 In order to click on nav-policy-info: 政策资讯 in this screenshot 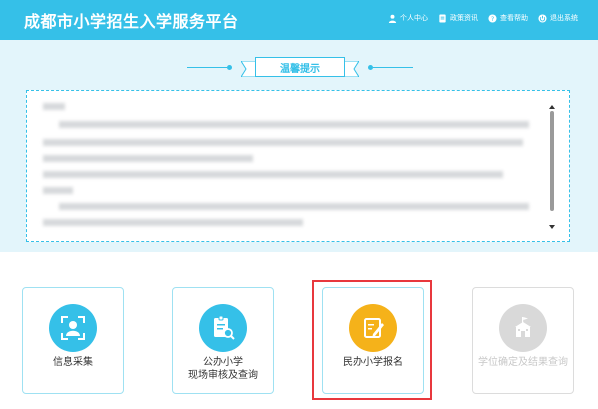, I will do `click(458, 18)`.